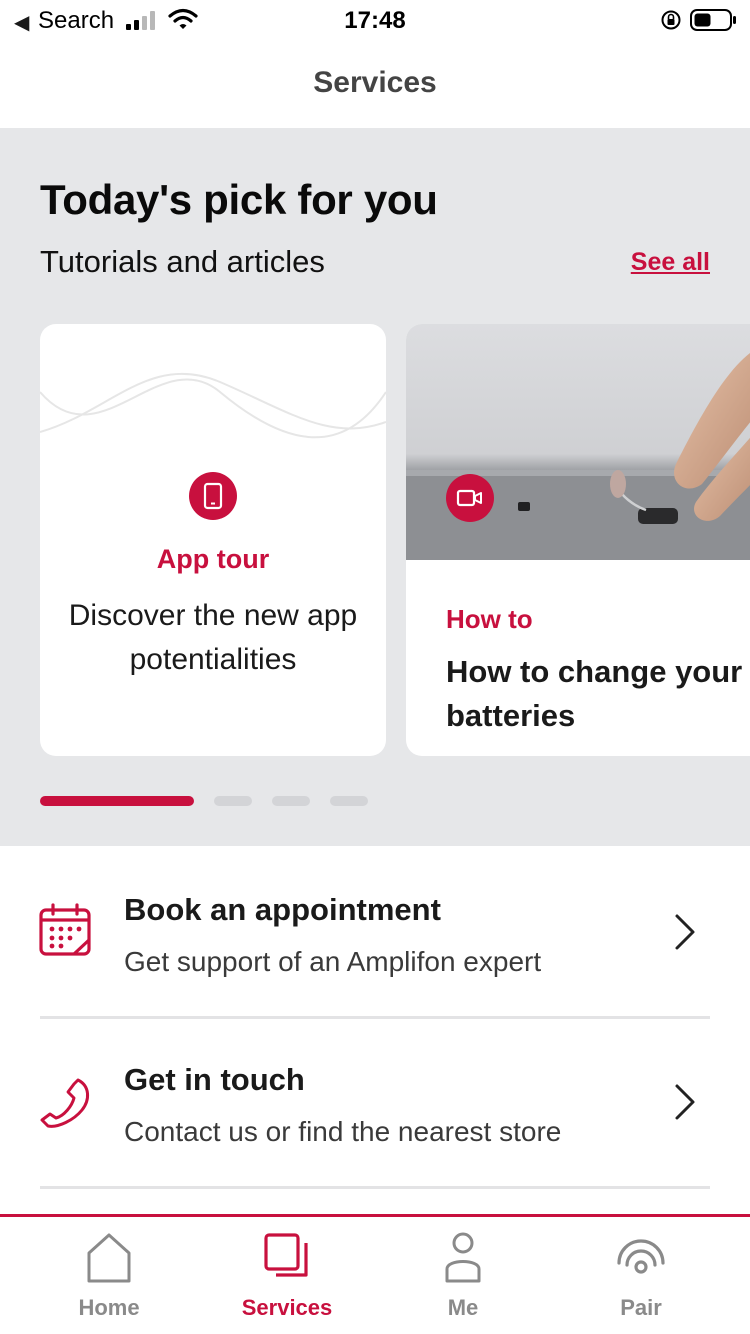 The image size is (750, 1334). What do you see at coordinates (282, 909) in the screenshot?
I see `row-title: Book an appointment` at bounding box center [282, 909].